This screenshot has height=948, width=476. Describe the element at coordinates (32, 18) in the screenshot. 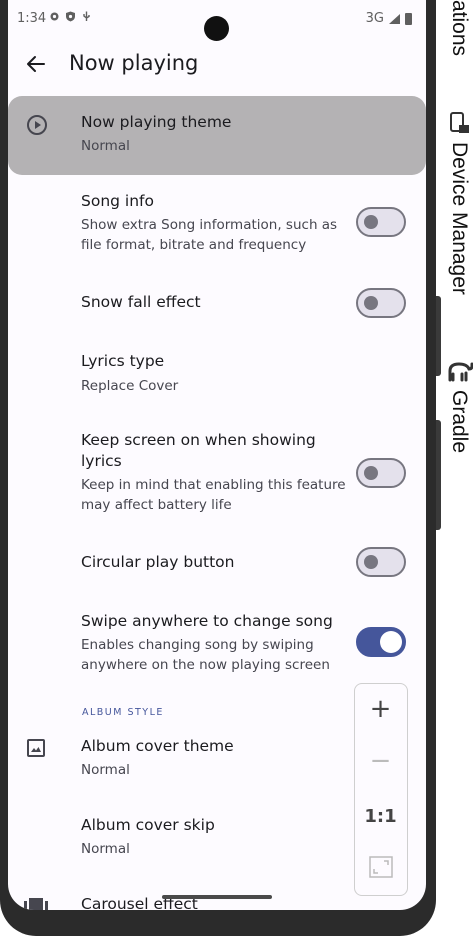

I see `status-time: 1:34` at that location.